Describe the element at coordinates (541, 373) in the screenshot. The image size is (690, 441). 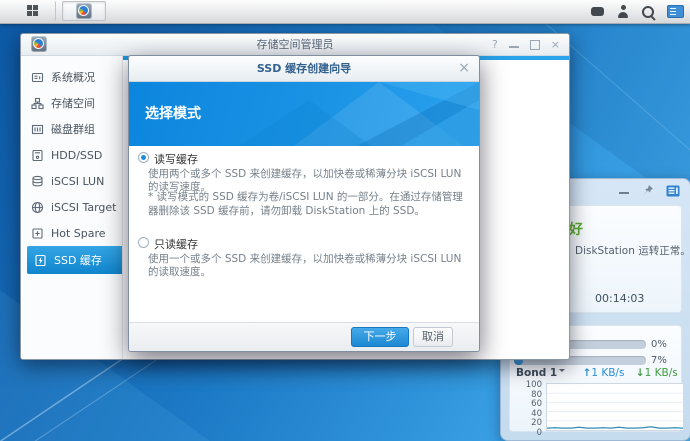
I see `network-interface-dropdown: Bond 1` at that location.